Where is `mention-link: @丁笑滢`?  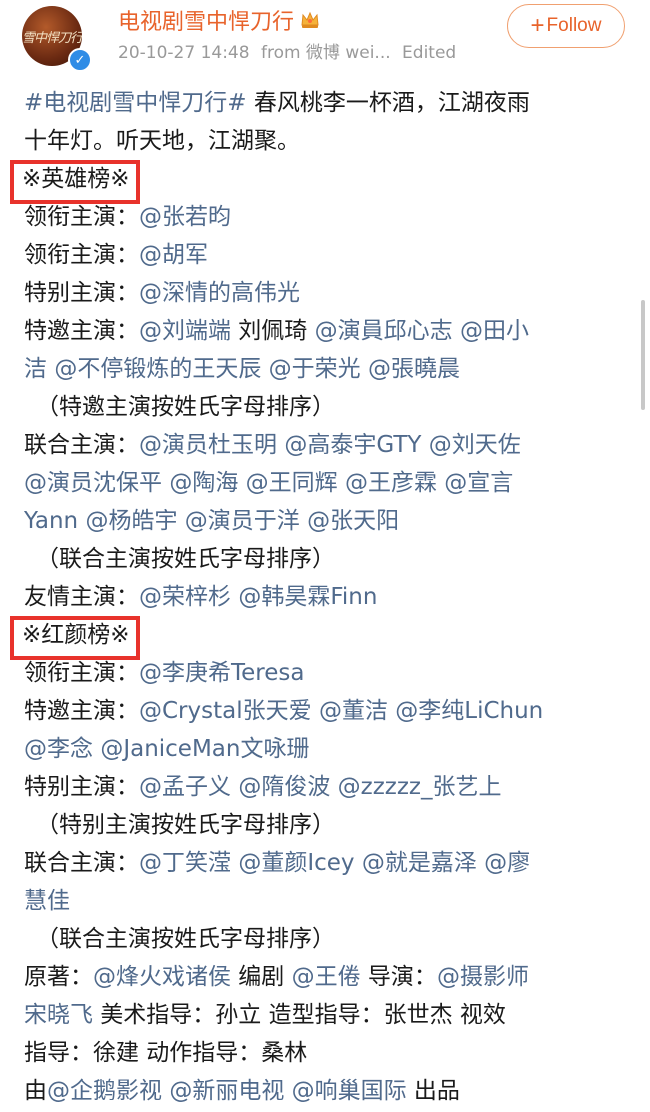
mention-link: @丁笑滢 is located at coordinates (185, 863).